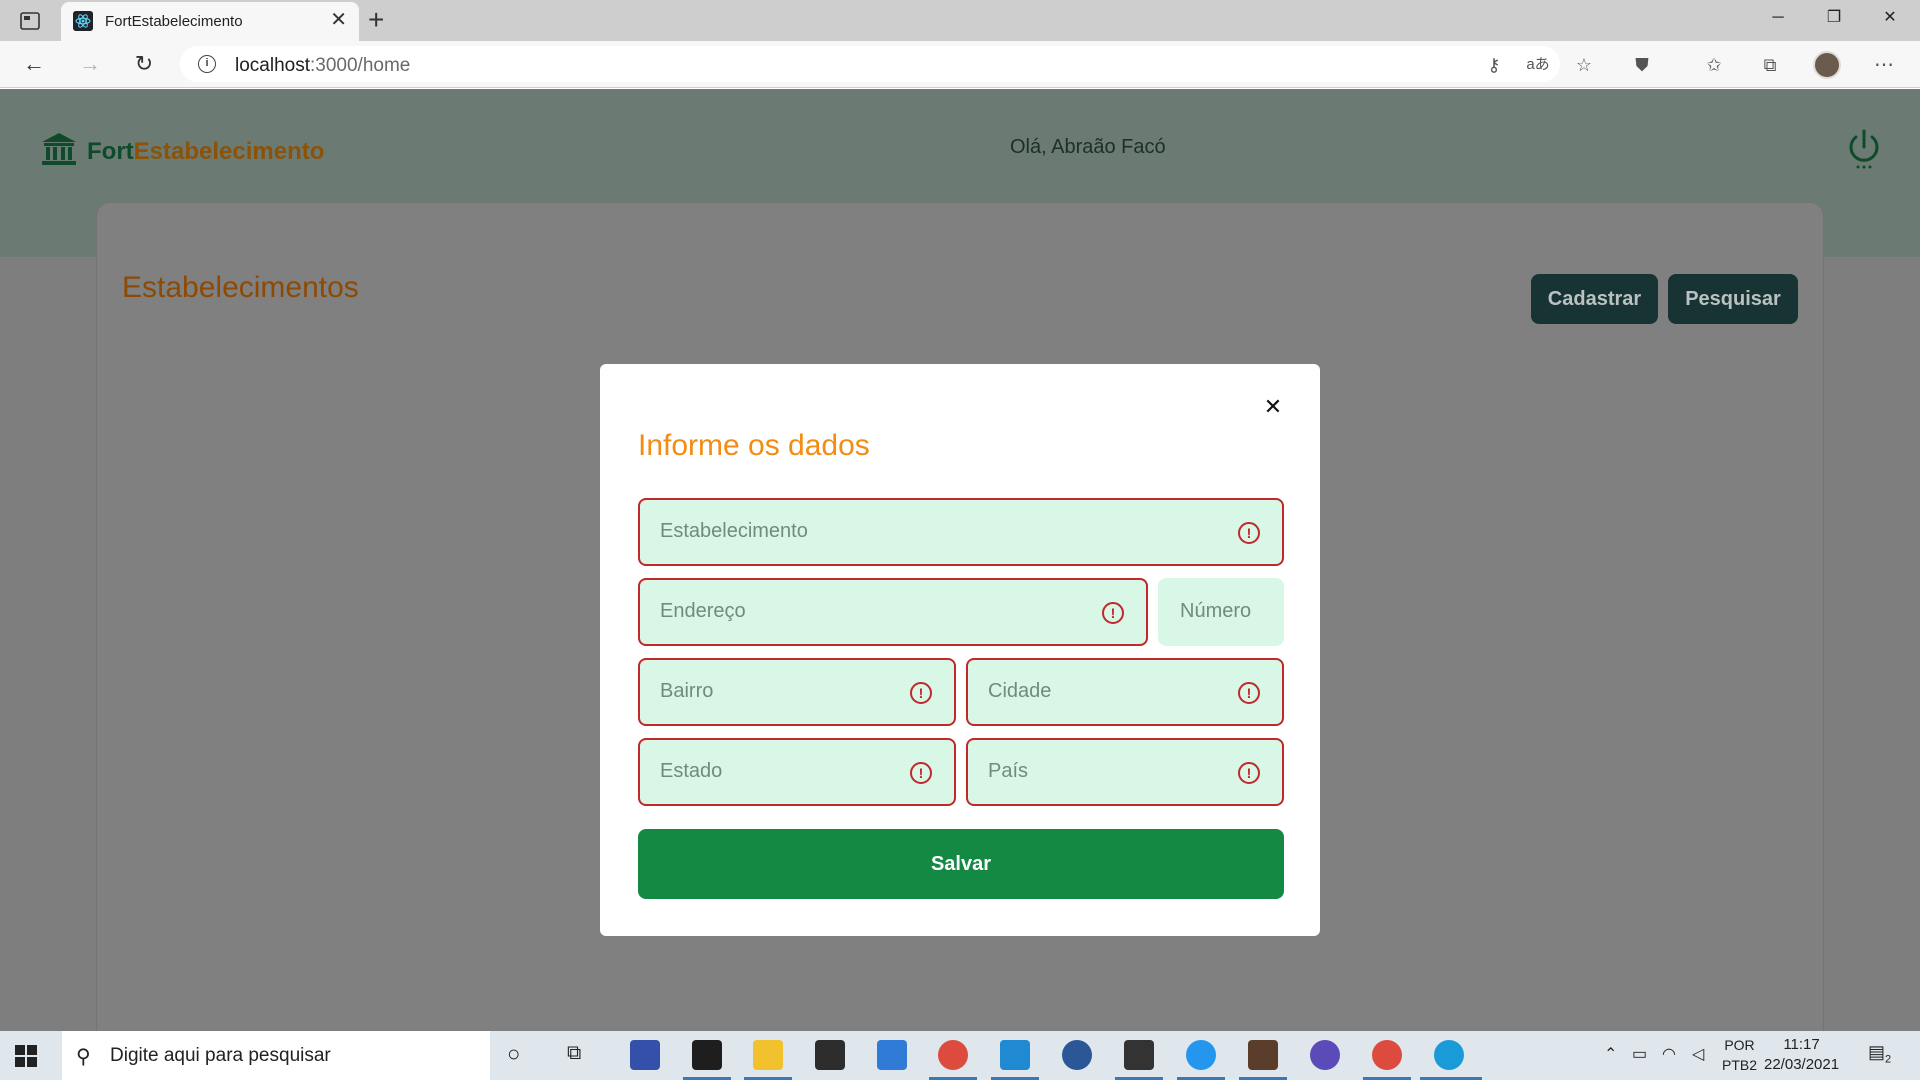  Describe the element at coordinates (1538, 65) in the screenshot. I see `translate-icon: aあ` at that location.